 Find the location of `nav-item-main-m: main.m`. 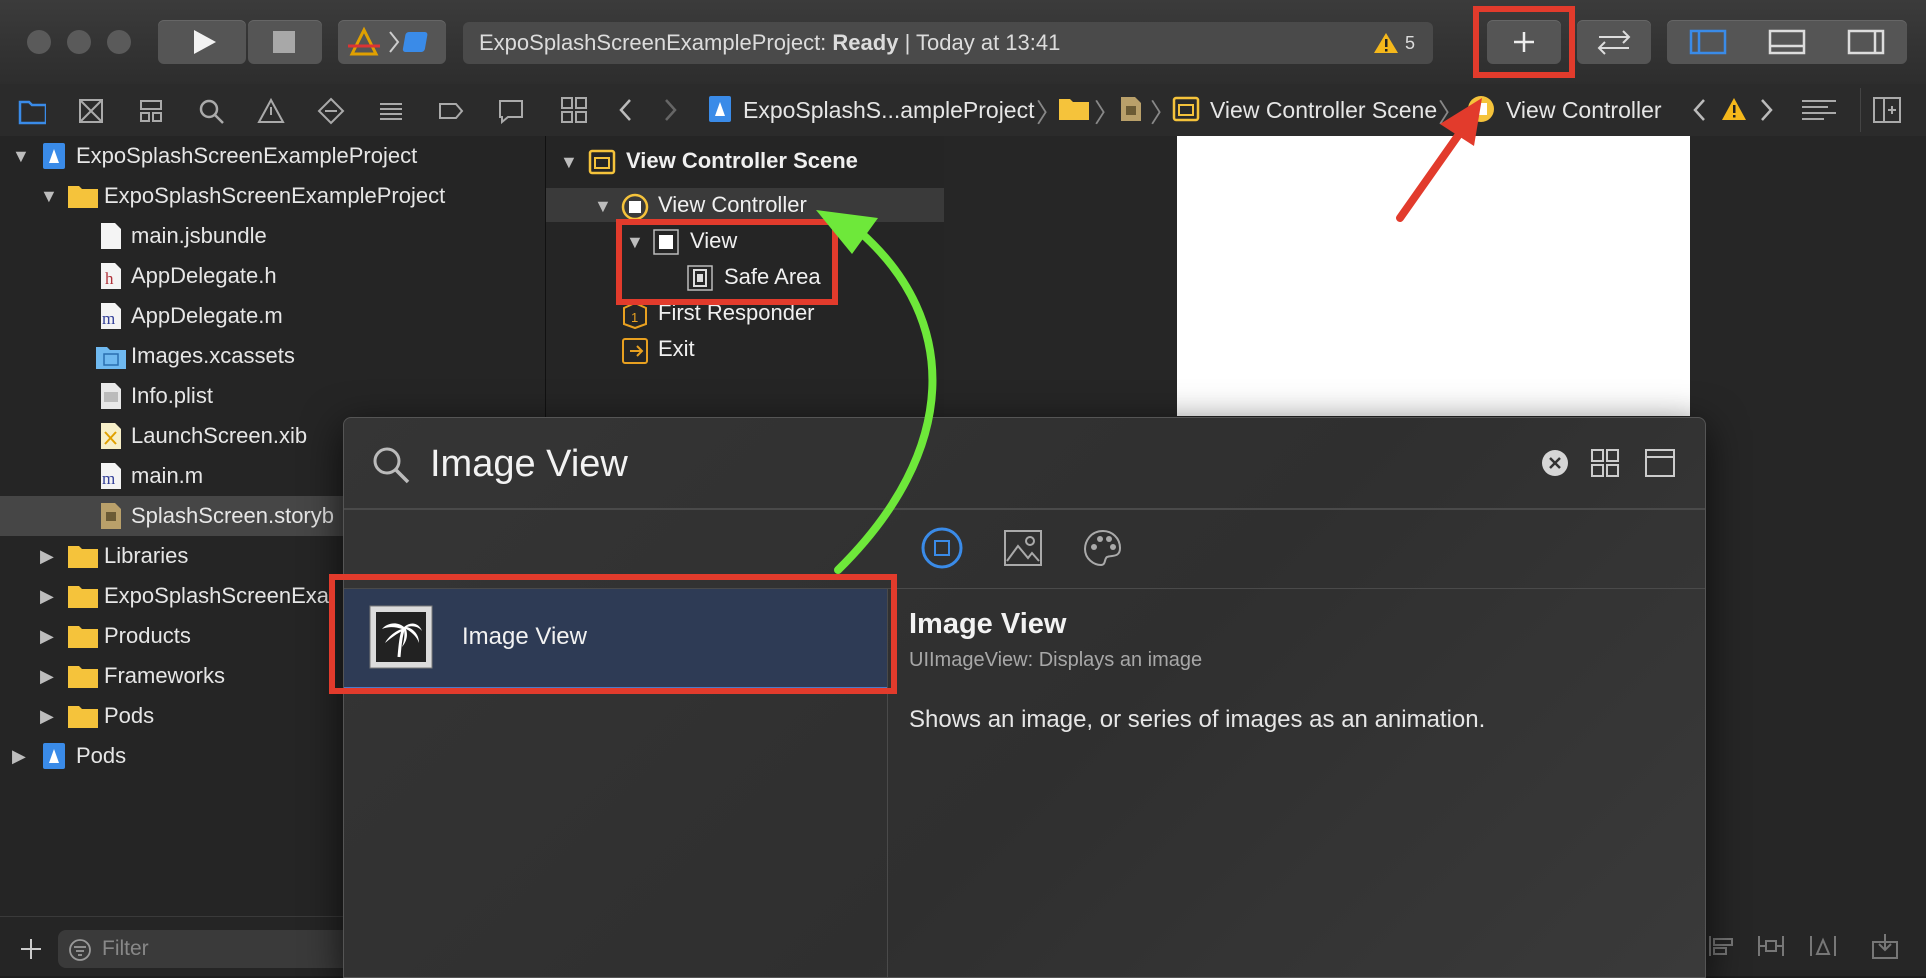

nav-item-main-m: main.m is located at coordinates (167, 476).